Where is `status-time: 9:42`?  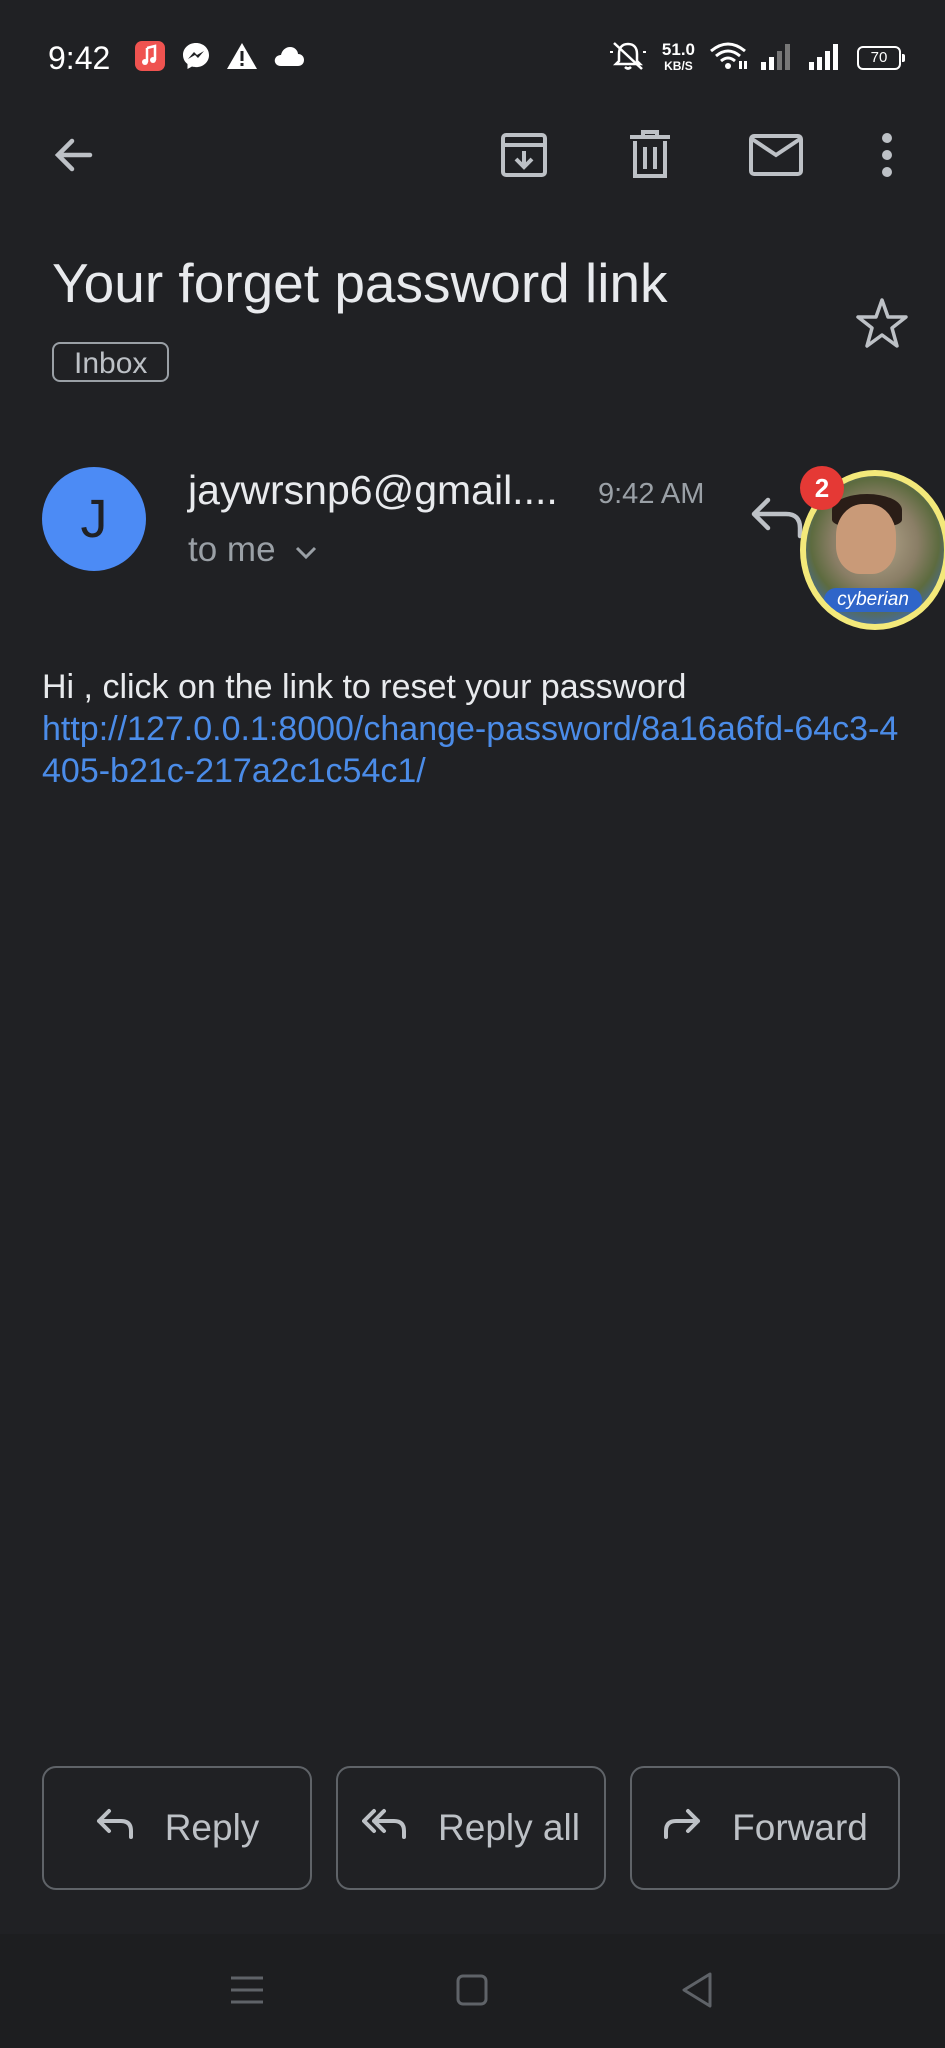 status-time: 9:42 is located at coordinates (79, 58).